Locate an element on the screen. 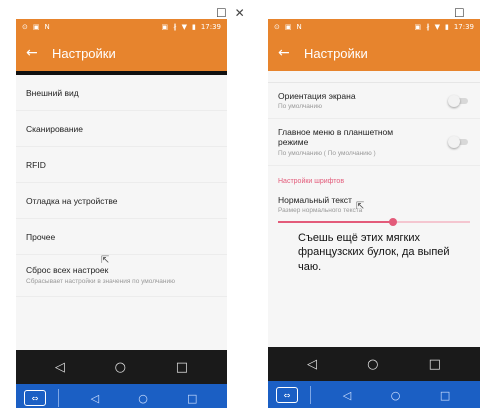 Image resolution: width=484 pixels, height=412 pixels. settings-item-other: Прочее is located at coordinates (121, 237).